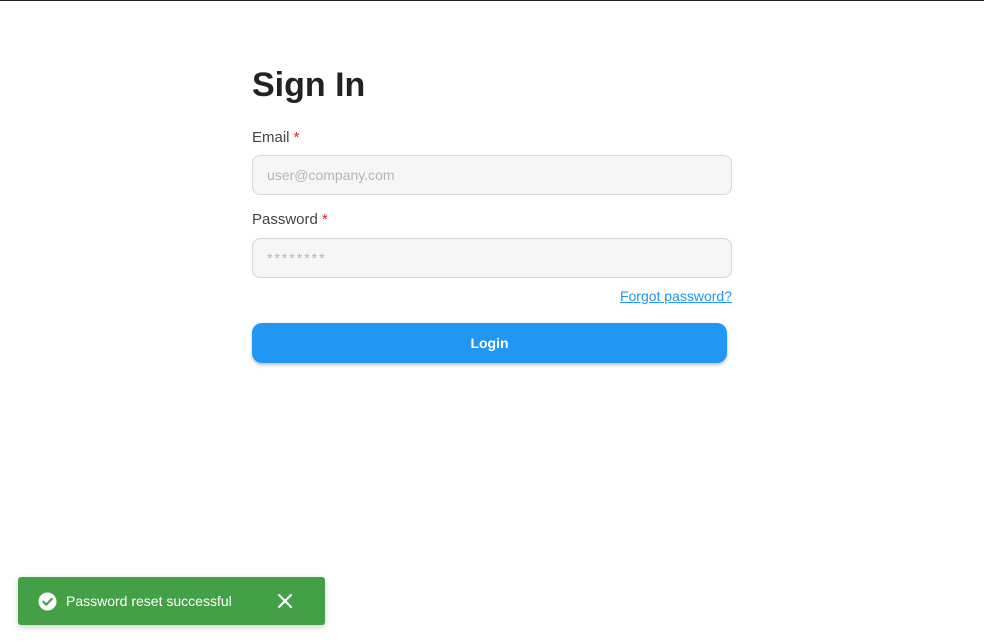  What do you see at coordinates (489, 343) in the screenshot?
I see `login-button: Login` at bounding box center [489, 343].